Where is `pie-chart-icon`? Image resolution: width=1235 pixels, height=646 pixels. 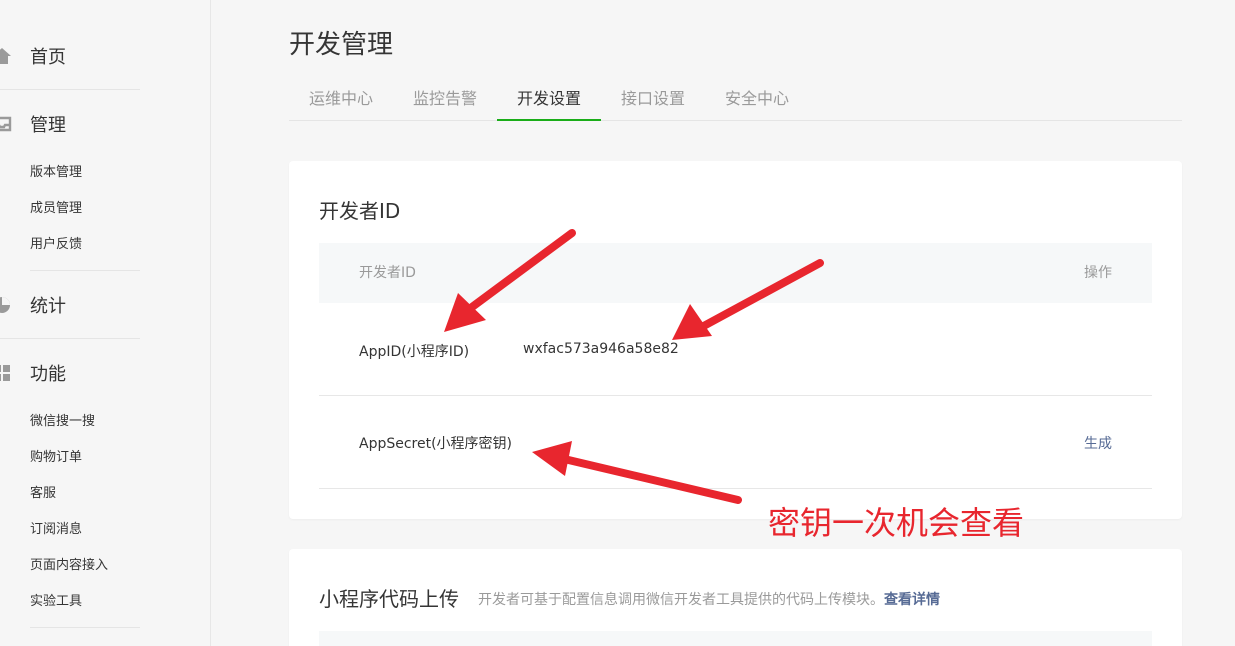
pie-chart-icon is located at coordinates (5, 304).